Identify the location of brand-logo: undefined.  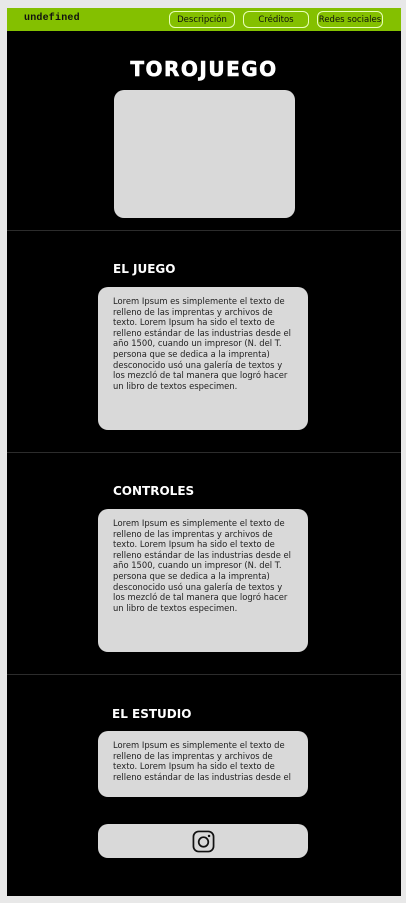
(52, 18).